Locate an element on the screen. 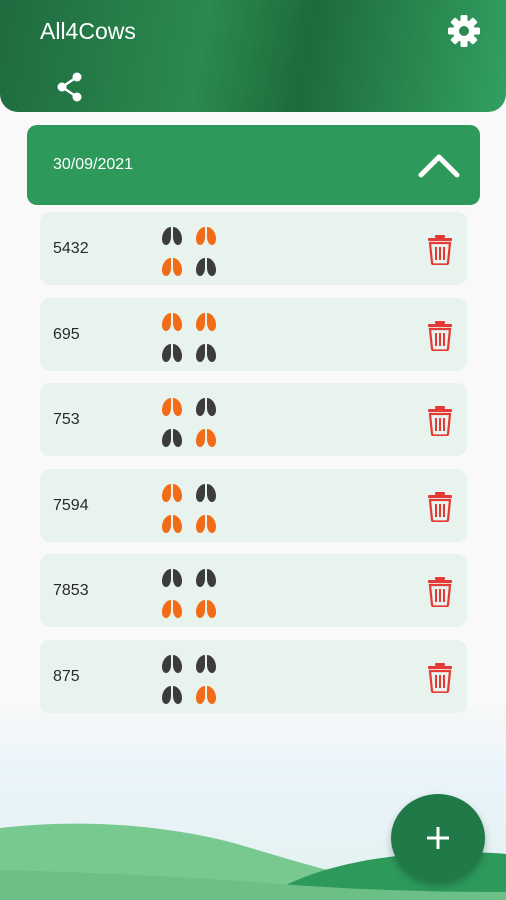 The width and height of the screenshot is (506, 900). cow-record-card: 753 is located at coordinates (253, 419).